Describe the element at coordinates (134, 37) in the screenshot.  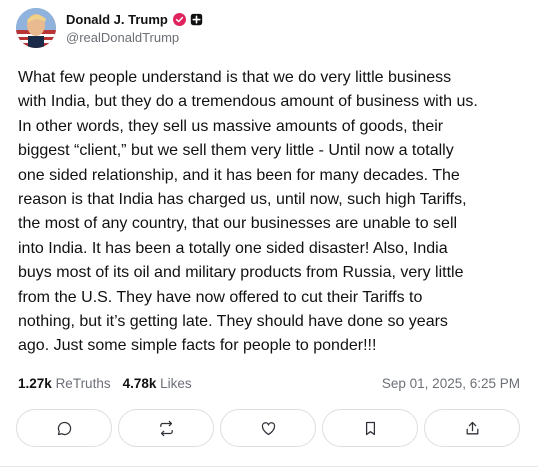
I see `user-handle: @realDonaldTrump` at that location.